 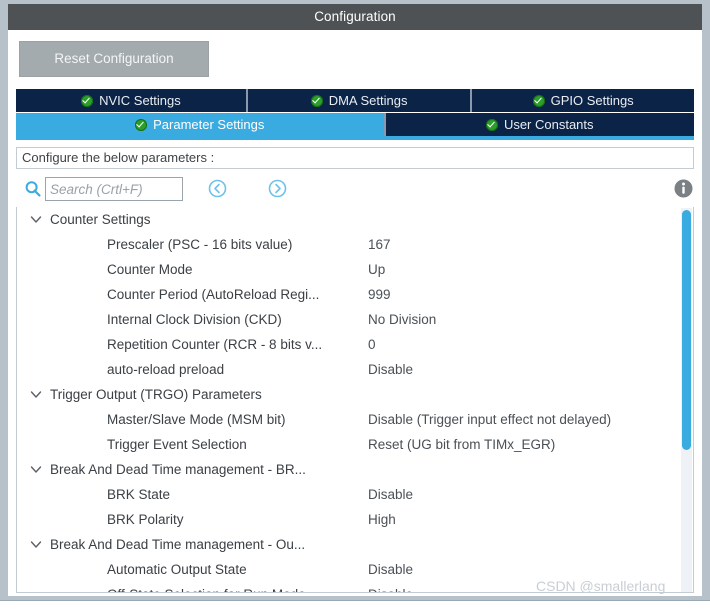 I want to click on tree-group-row: Trigger Output (TRGO) Parameters, so click(x=355, y=394).